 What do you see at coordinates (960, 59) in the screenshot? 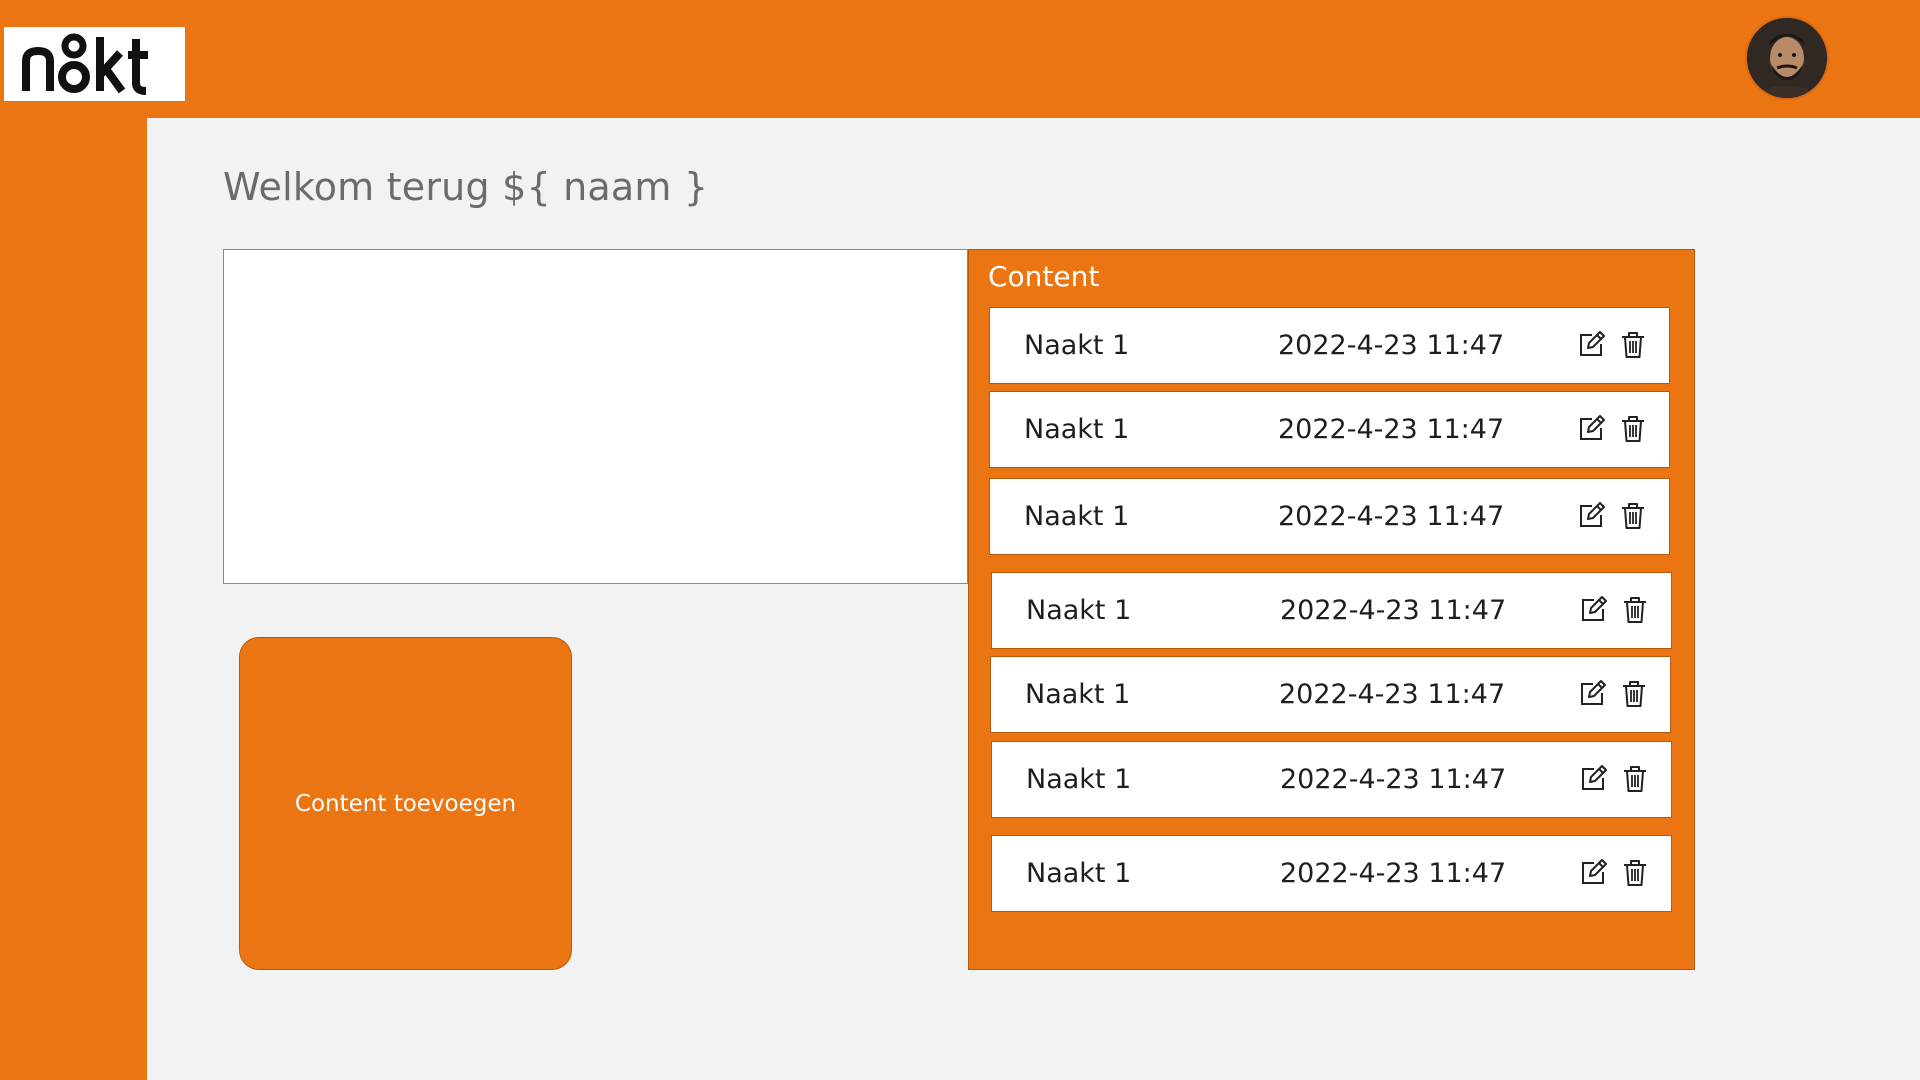
I see `top-header` at bounding box center [960, 59].